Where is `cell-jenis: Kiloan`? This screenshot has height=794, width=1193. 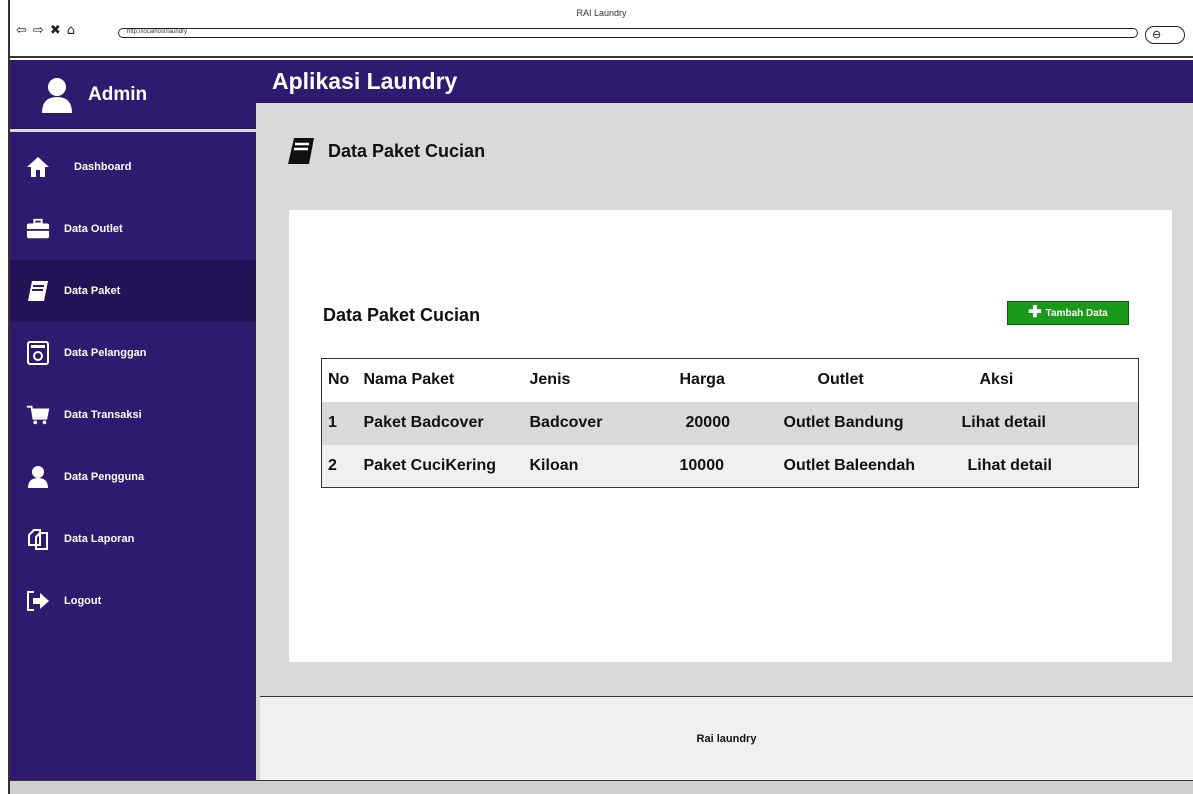 cell-jenis: Kiloan is located at coordinates (554, 465).